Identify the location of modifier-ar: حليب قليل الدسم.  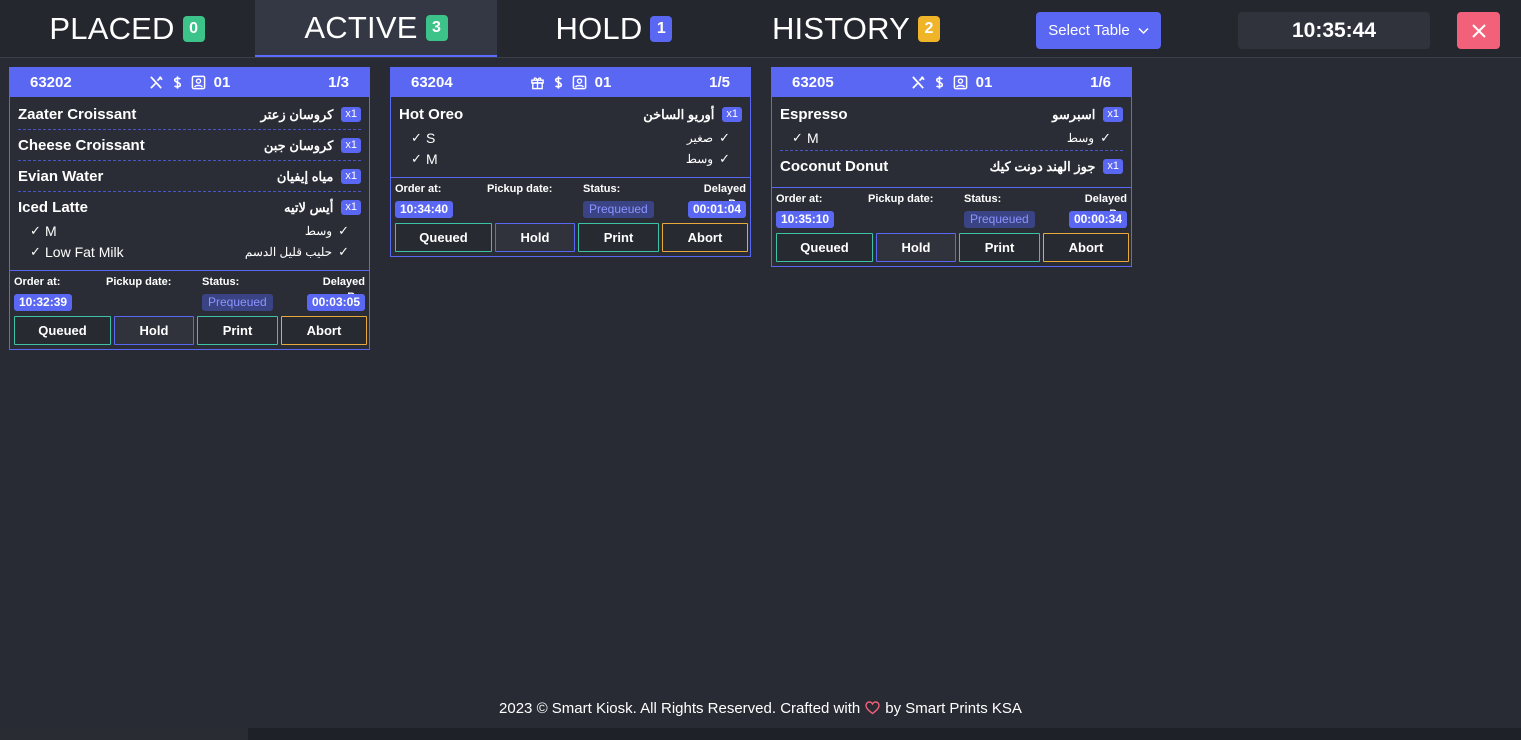
(288, 251).